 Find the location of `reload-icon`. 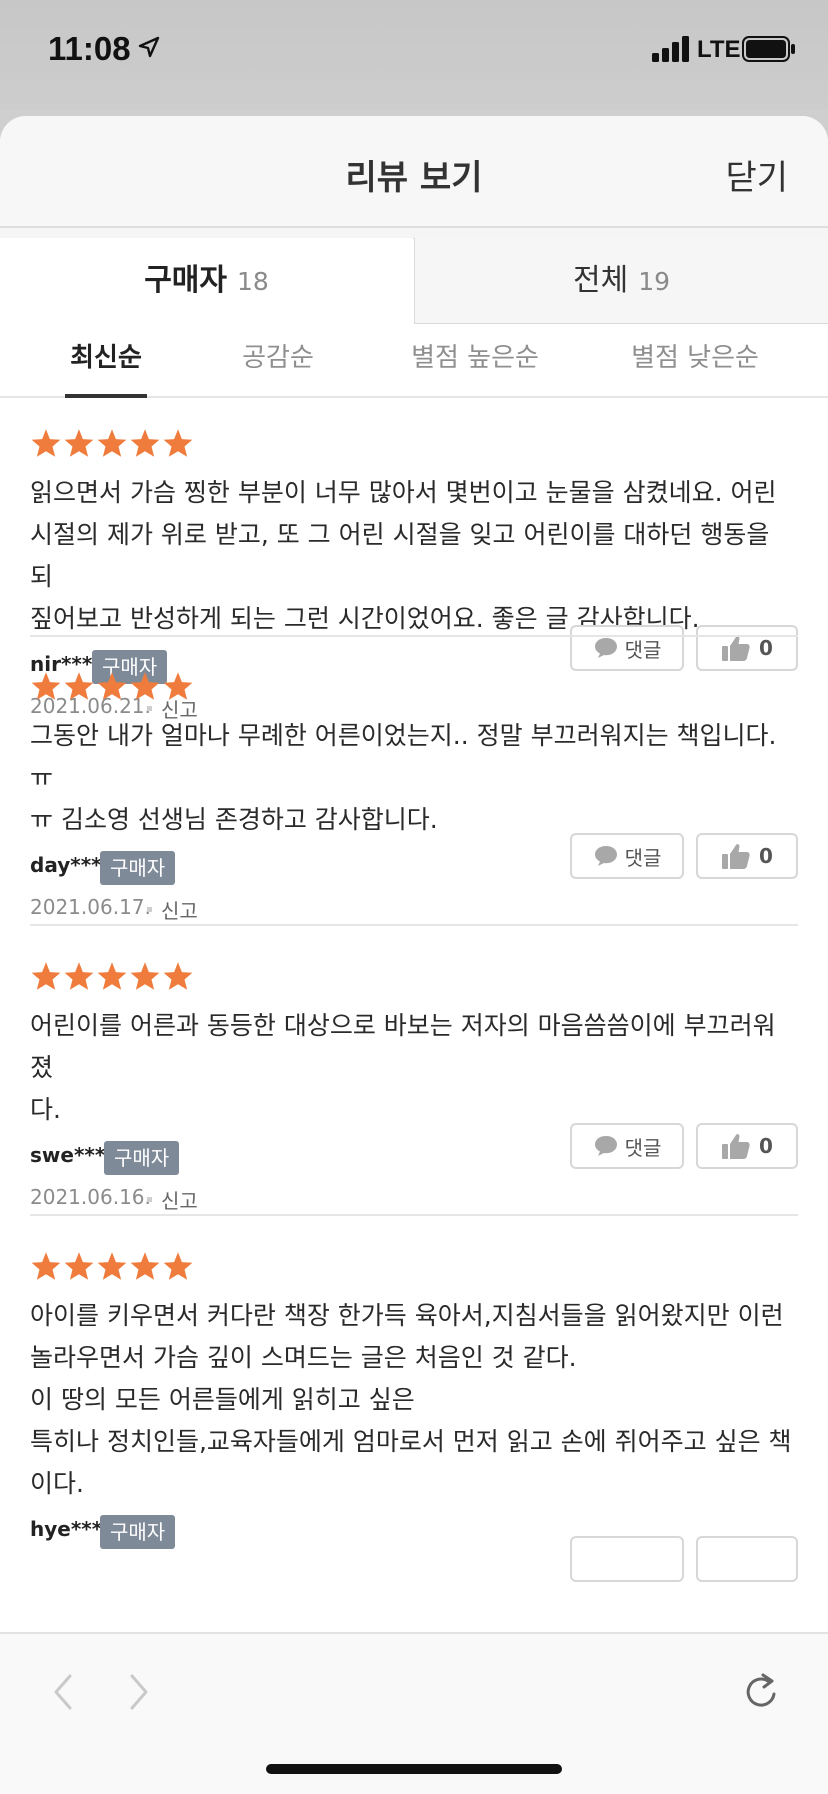

reload-icon is located at coordinates (762, 1692).